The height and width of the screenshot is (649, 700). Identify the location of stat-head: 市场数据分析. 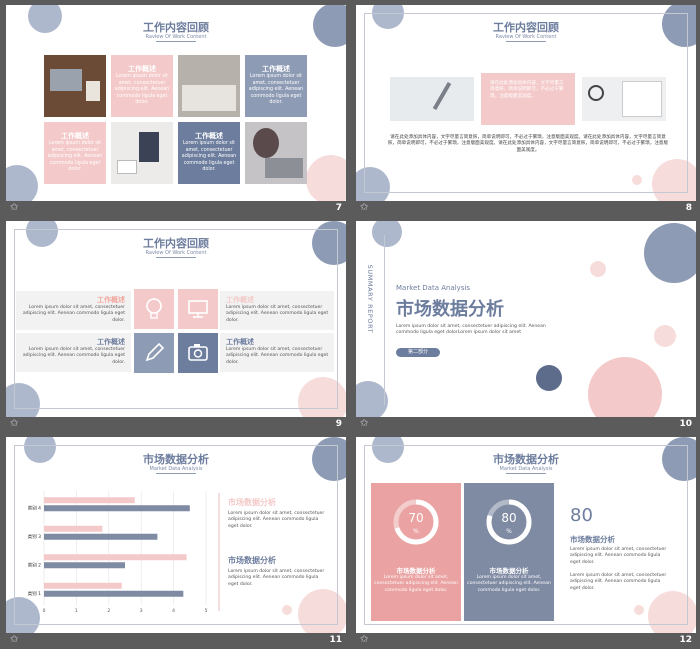
(416, 571).